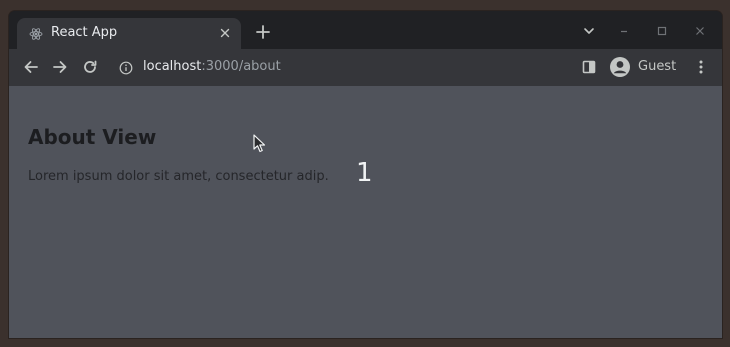 The width and height of the screenshot is (730, 347). I want to click on kebab-menu-icon, so click(701, 67).